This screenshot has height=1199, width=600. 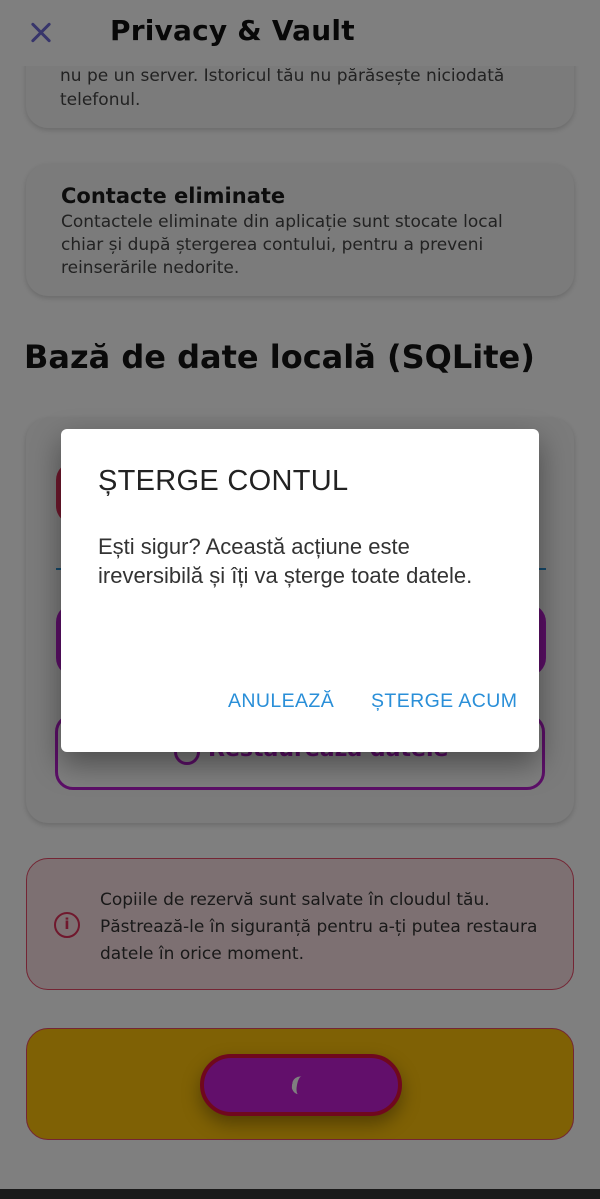 What do you see at coordinates (300, 1194) in the screenshot?
I see `system-nav-bar` at bounding box center [300, 1194].